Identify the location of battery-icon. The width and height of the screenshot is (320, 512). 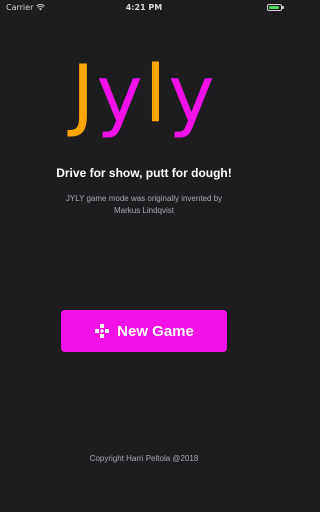
(275, 7).